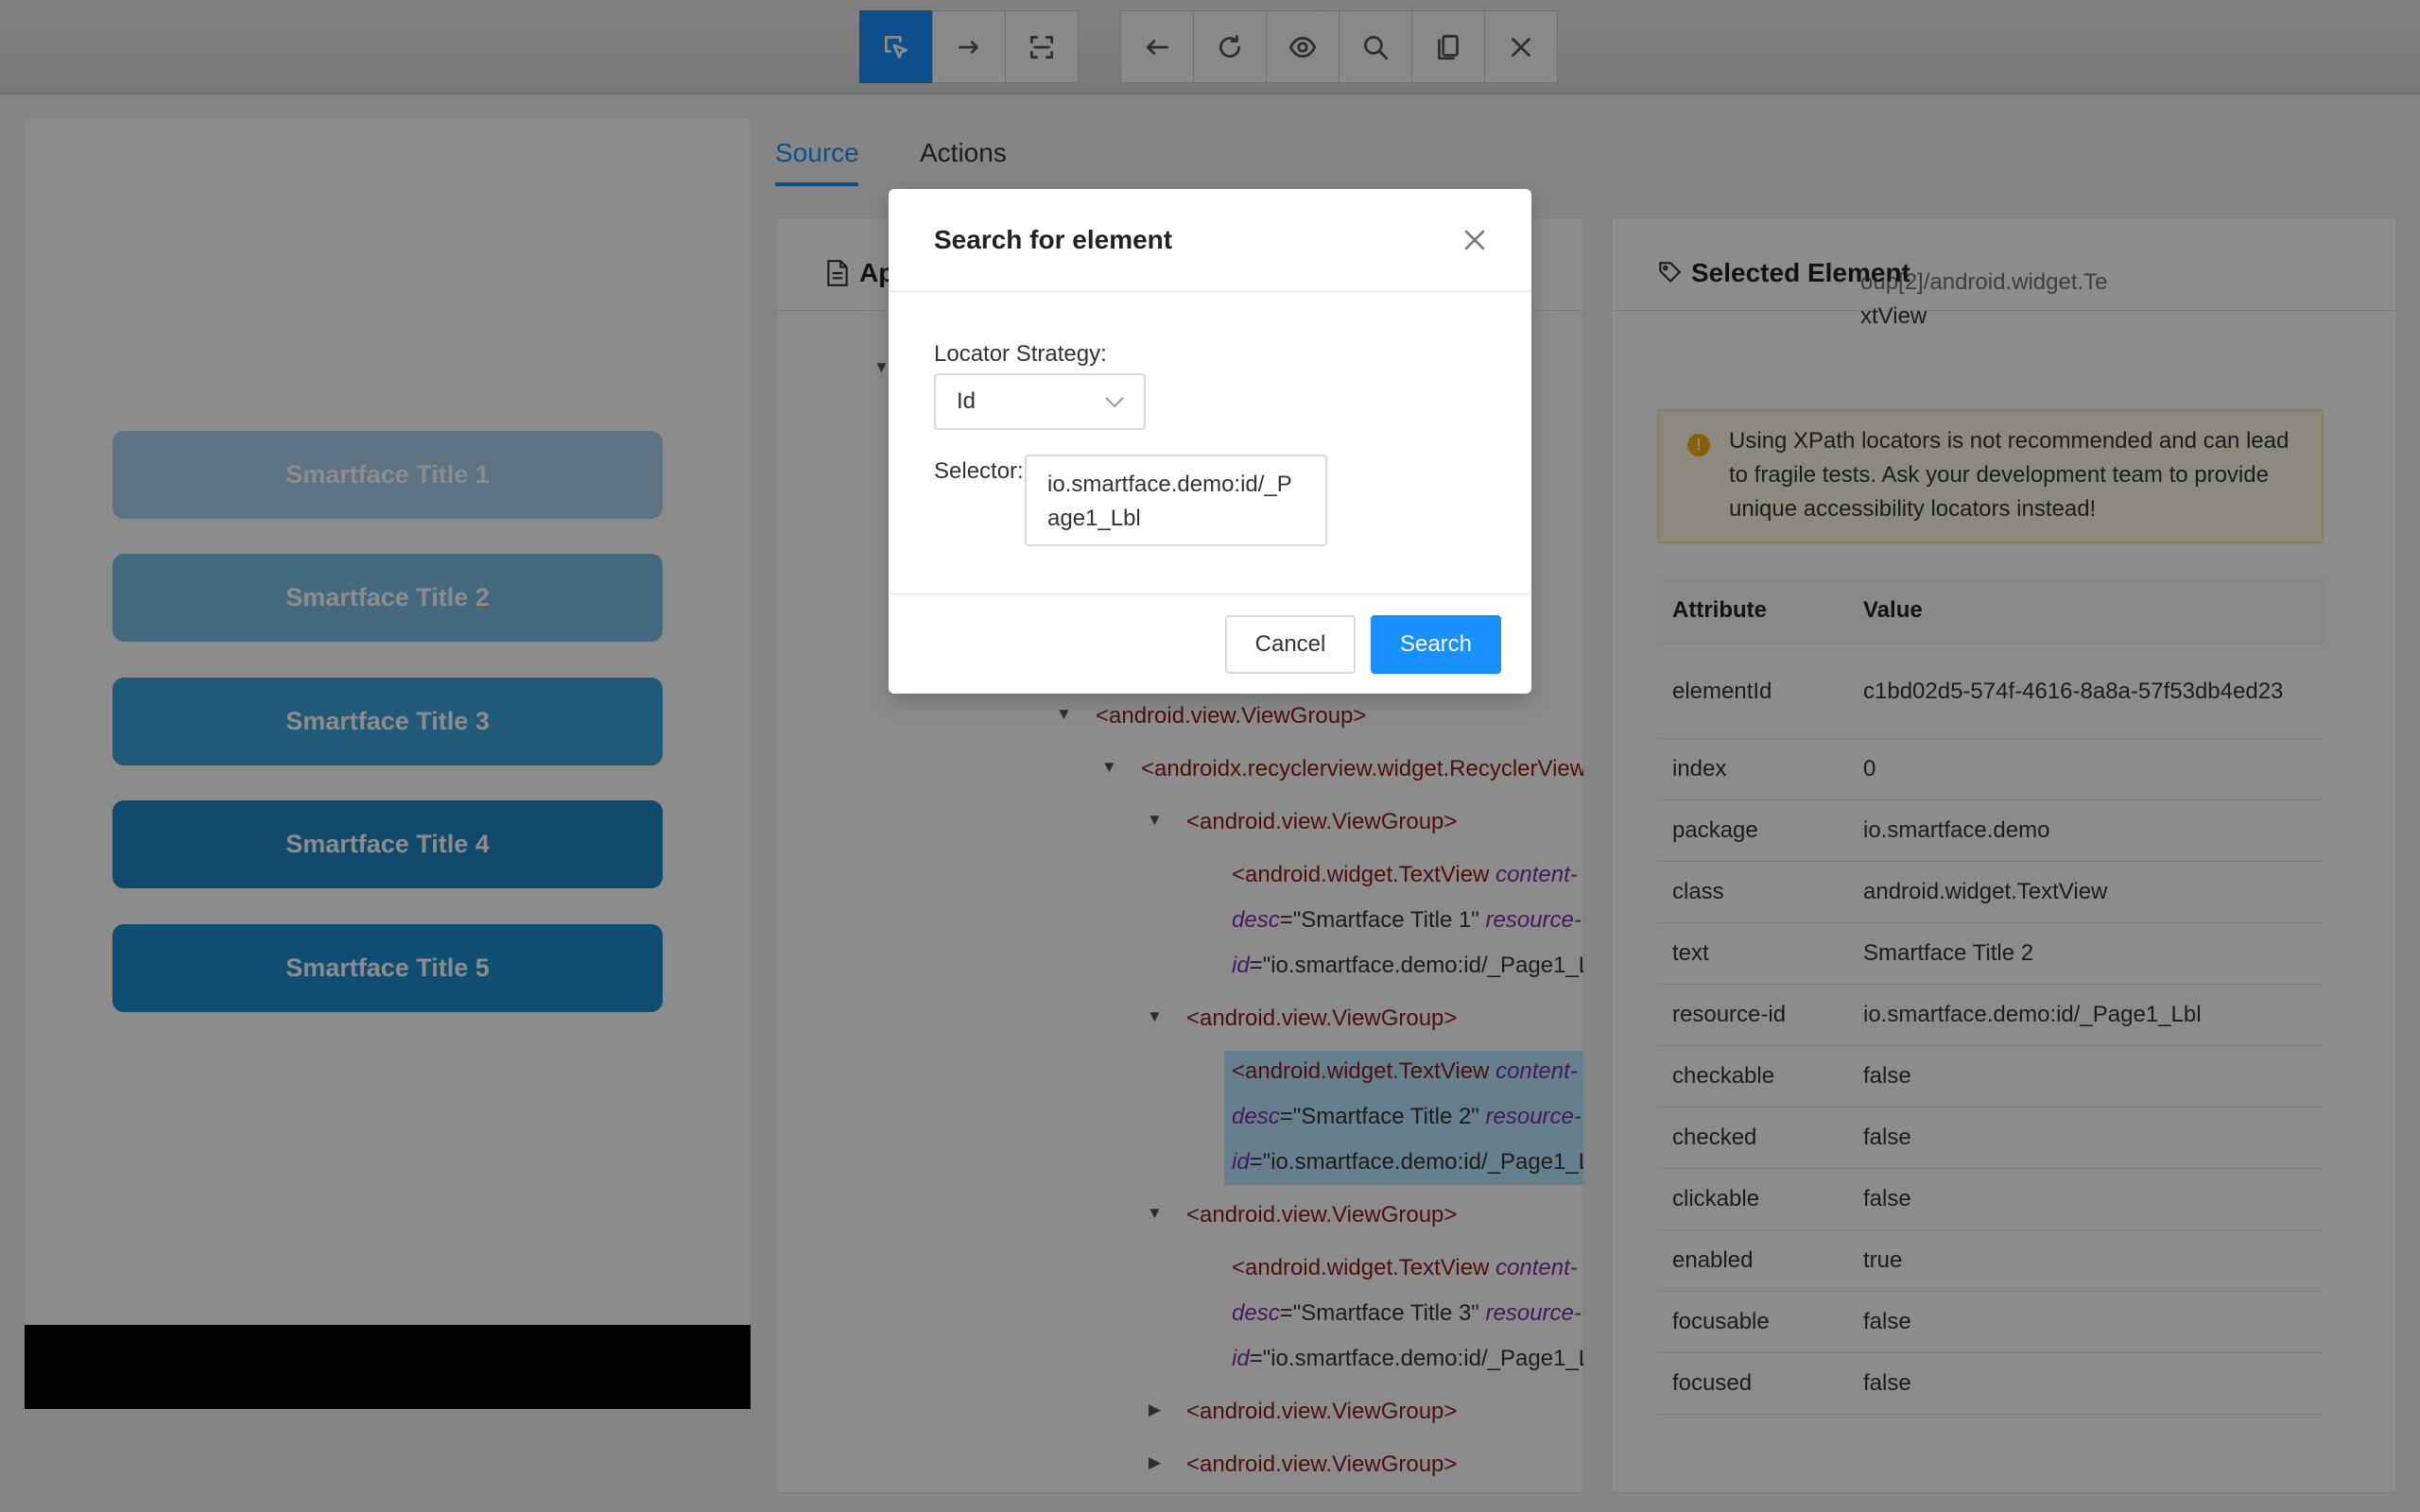 This screenshot has width=2420, height=1512. What do you see at coordinates (1210, 644) in the screenshot?
I see `modal-footer: Cancel Search` at bounding box center [1210, 644].